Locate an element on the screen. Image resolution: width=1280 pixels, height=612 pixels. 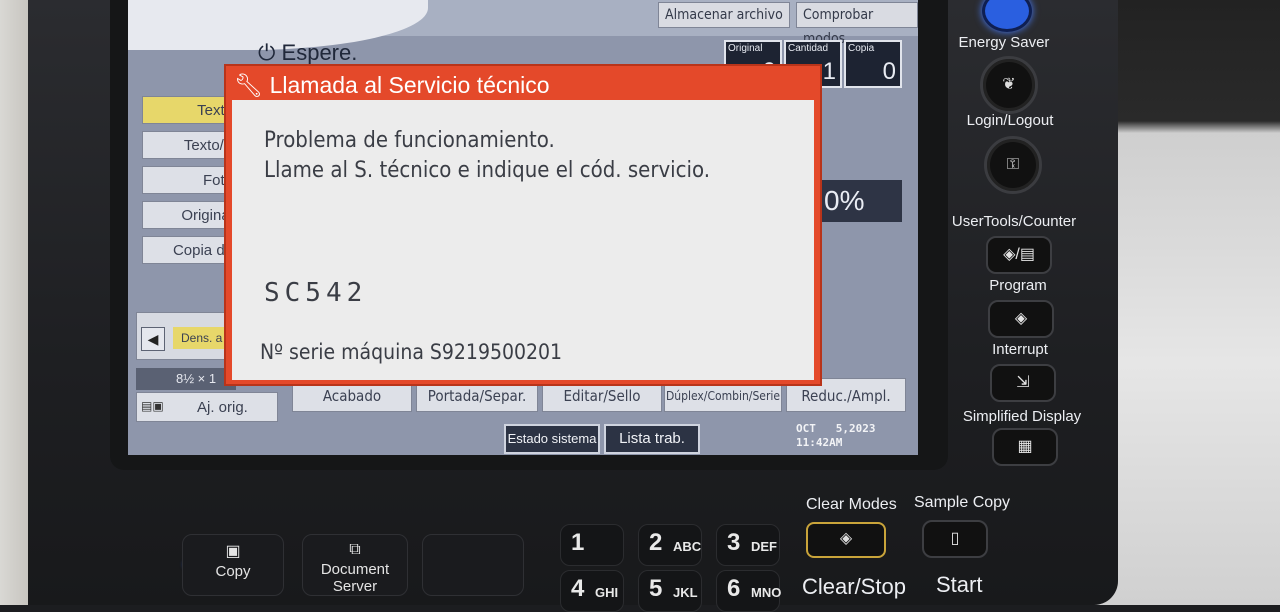
paper-size: 8½ × 1 is located at coordinates (186, 379).